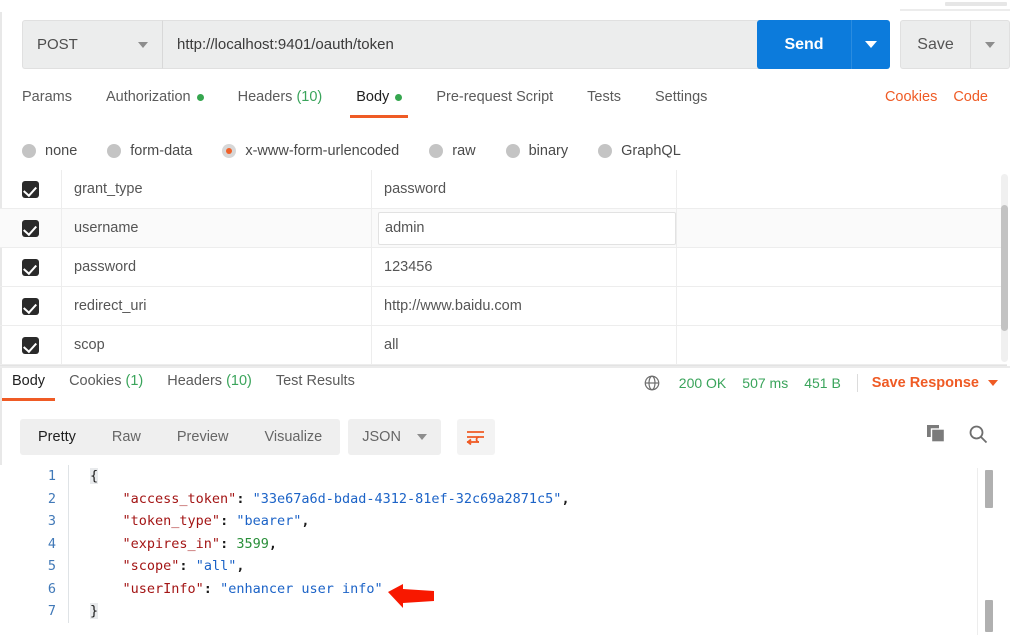  Describe the element at coordinates (977, 551) in the screenshot. I see `response-scrollbar-track` at that location.